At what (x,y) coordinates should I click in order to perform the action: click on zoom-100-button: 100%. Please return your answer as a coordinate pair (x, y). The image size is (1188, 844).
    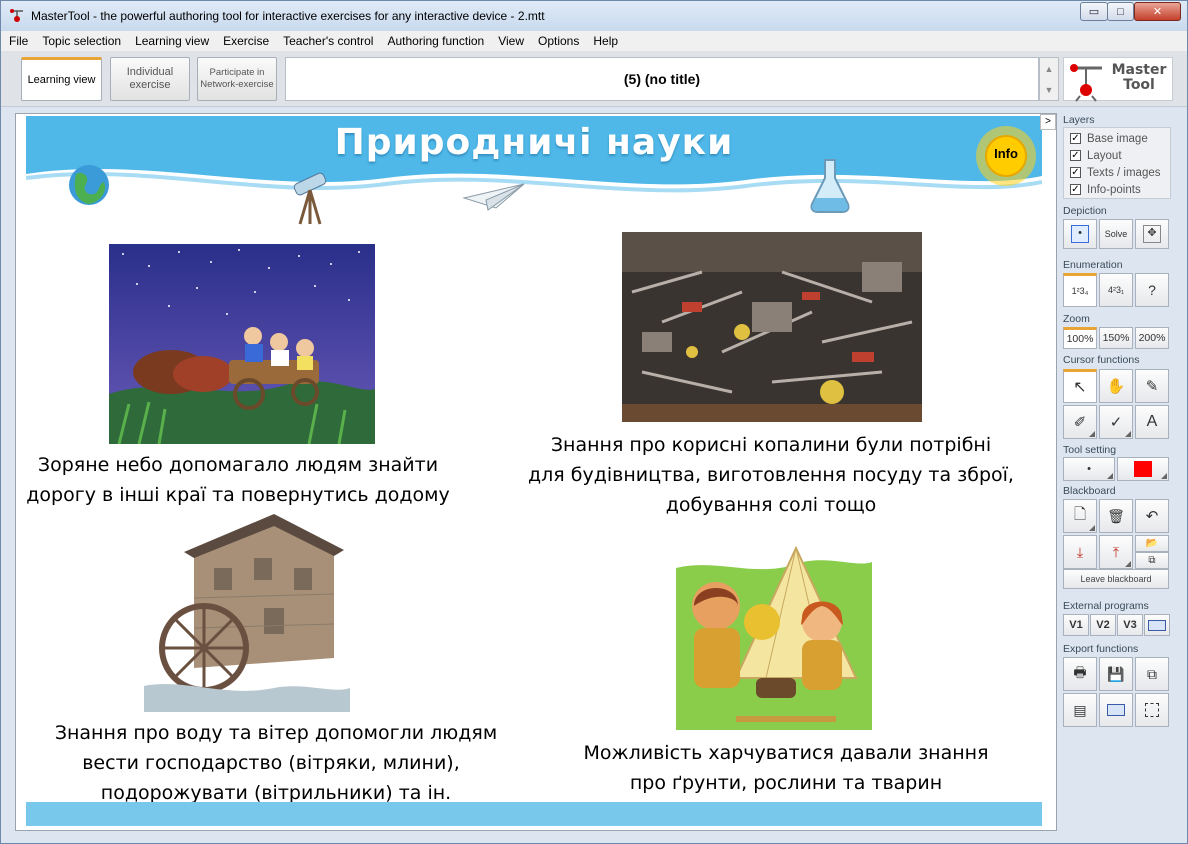
    Looking at the image, I should click on (1080, 338).